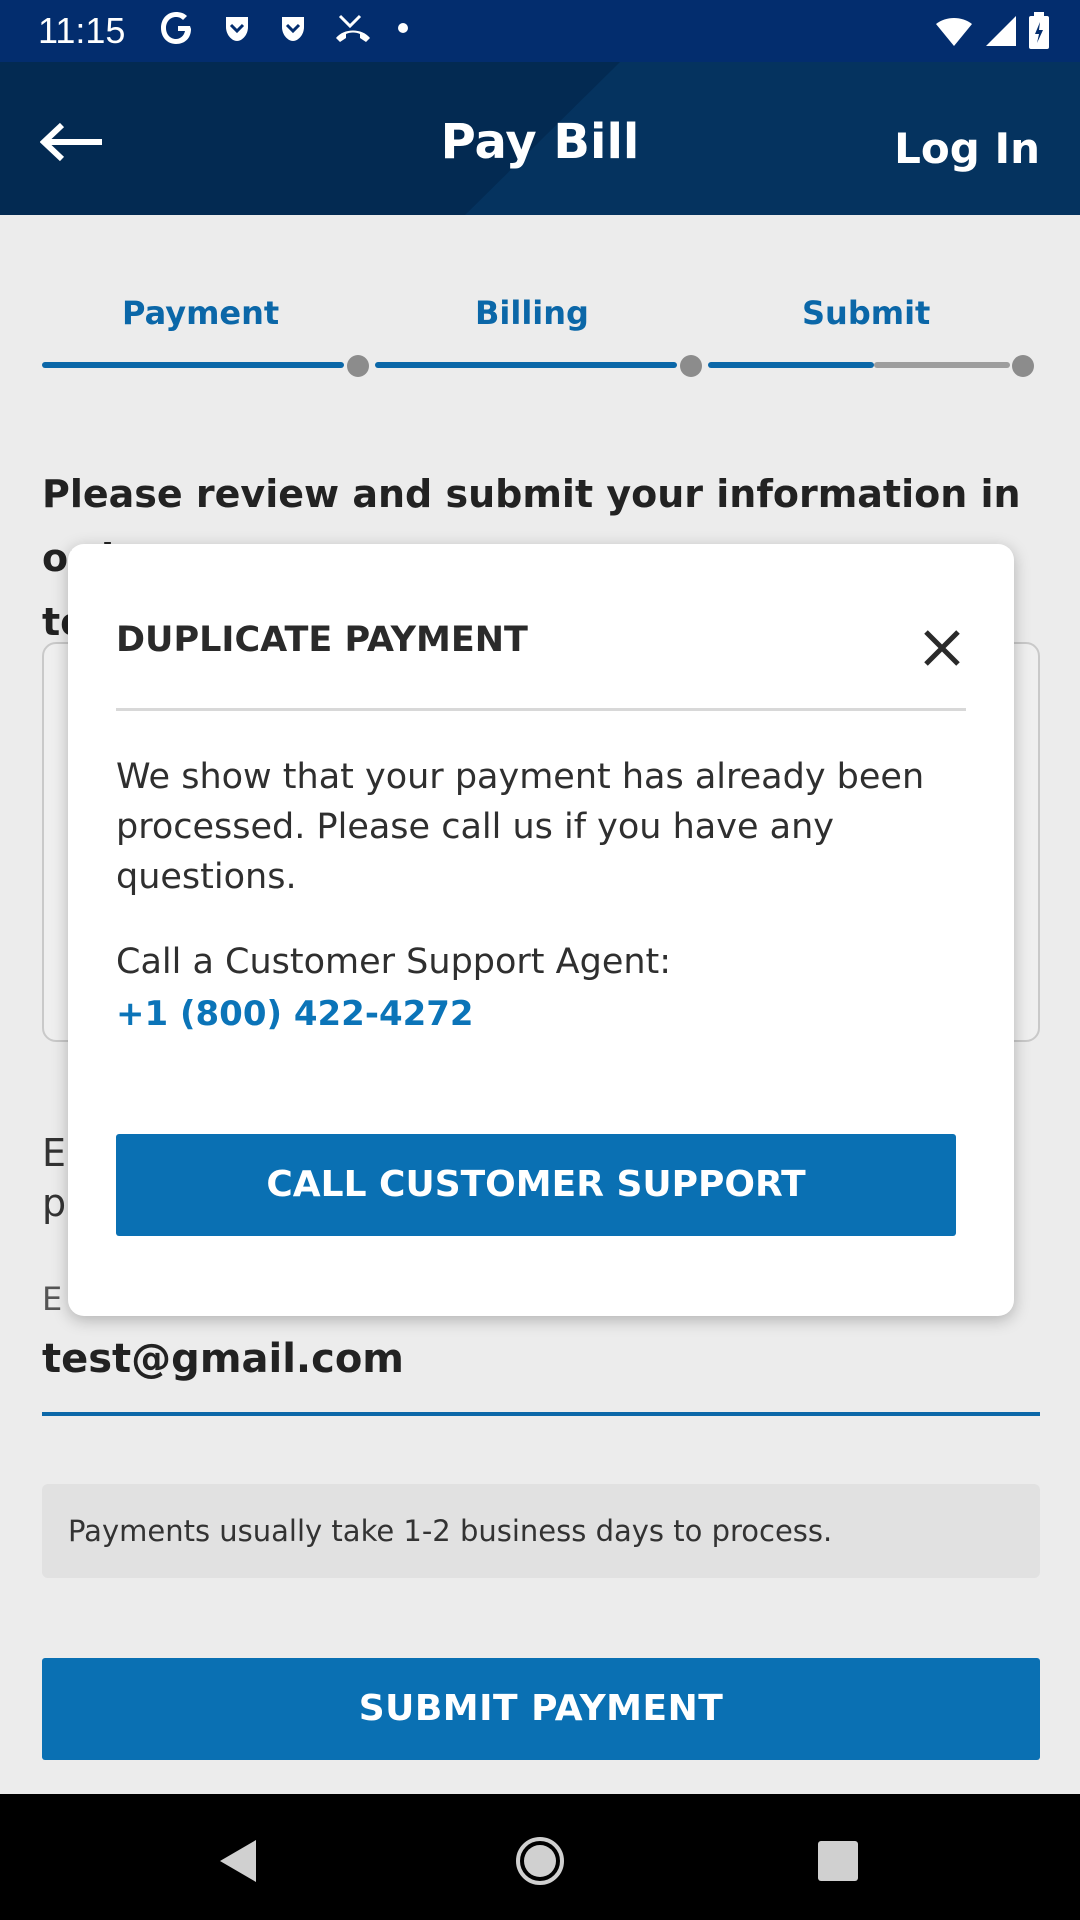 The height and width of the screenshot is (1920, 1080). I want to click on support-agent-label: Call a Customer Support Agent:, so click(394, 962).